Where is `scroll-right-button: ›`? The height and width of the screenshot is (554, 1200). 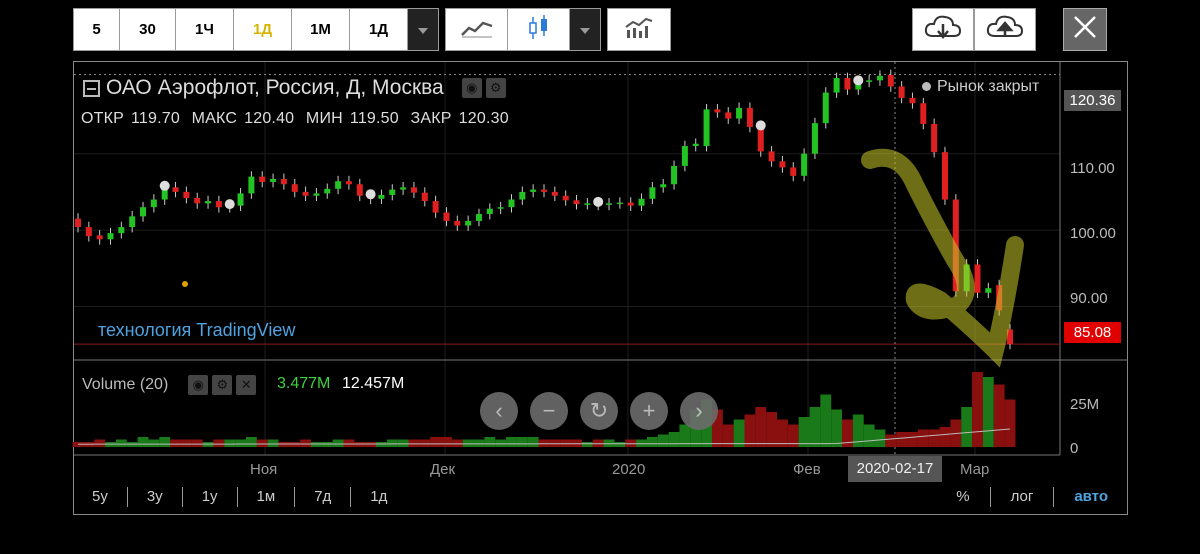
scroll-right-button: › is located at coordinates (699, 411).